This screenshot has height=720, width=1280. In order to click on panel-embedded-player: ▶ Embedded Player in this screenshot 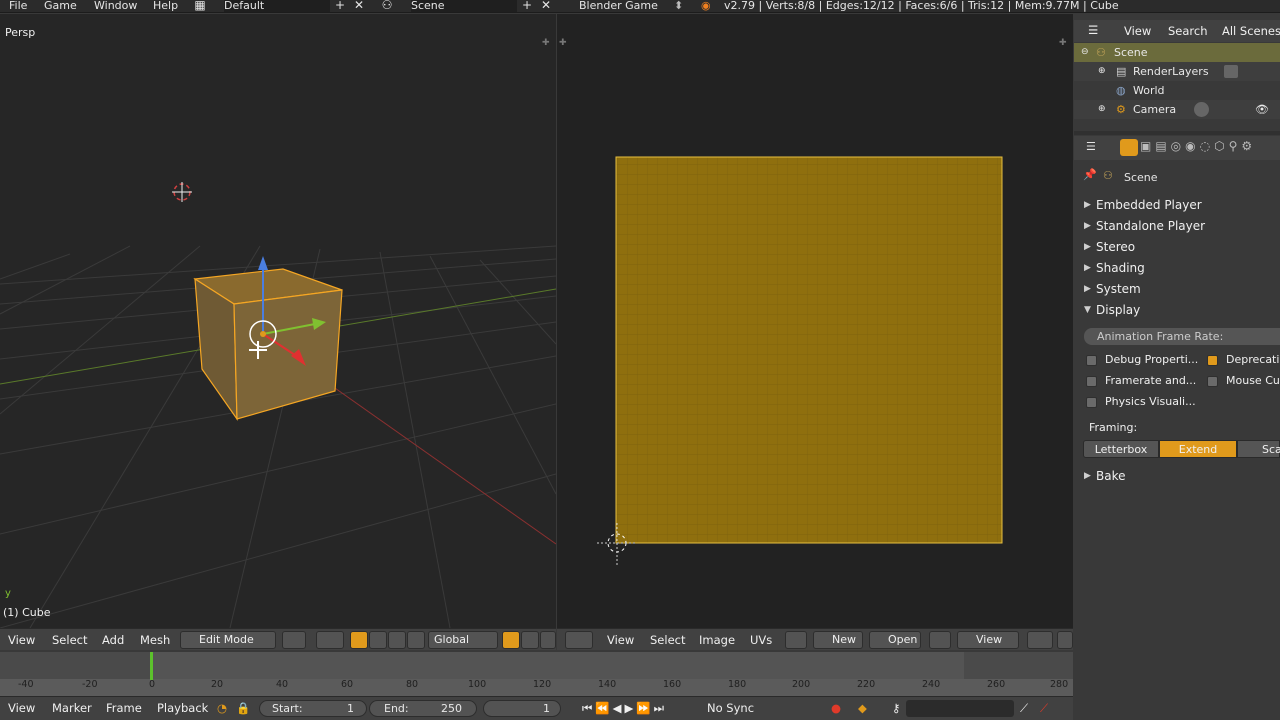, I will do `click(1178, 205)`.